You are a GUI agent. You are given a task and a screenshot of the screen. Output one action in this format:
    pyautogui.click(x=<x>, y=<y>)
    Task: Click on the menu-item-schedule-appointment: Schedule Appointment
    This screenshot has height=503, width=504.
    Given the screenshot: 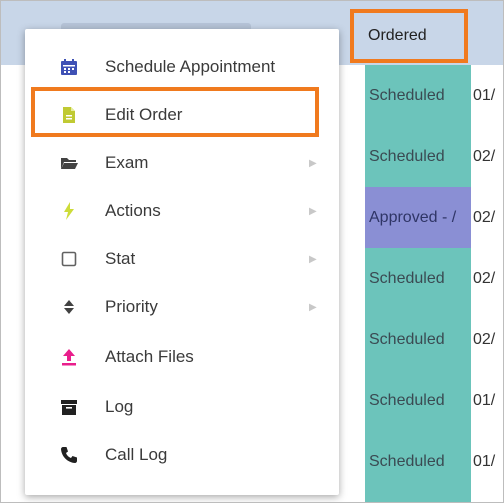 What is the action you would take?
    pyautogui.click(x=182, y=67)
    